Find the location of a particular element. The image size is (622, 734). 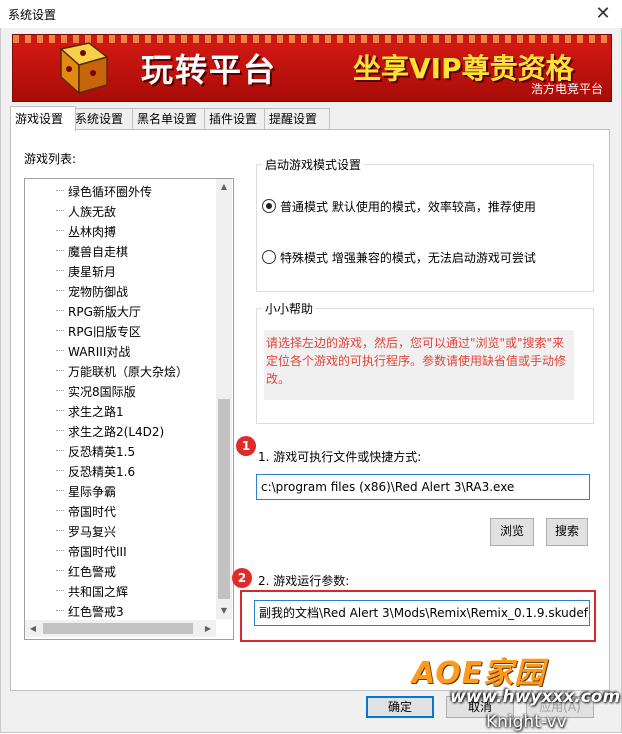

annotation-badge-1: 1 is located at coordinates (246, 446).